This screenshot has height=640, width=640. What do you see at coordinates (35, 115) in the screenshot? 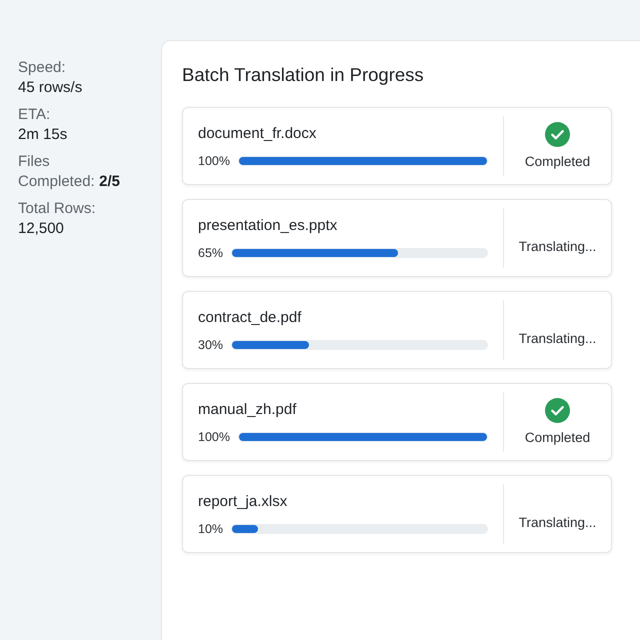
I see `stat-label: ETA:` at bounding box center [35, 115].